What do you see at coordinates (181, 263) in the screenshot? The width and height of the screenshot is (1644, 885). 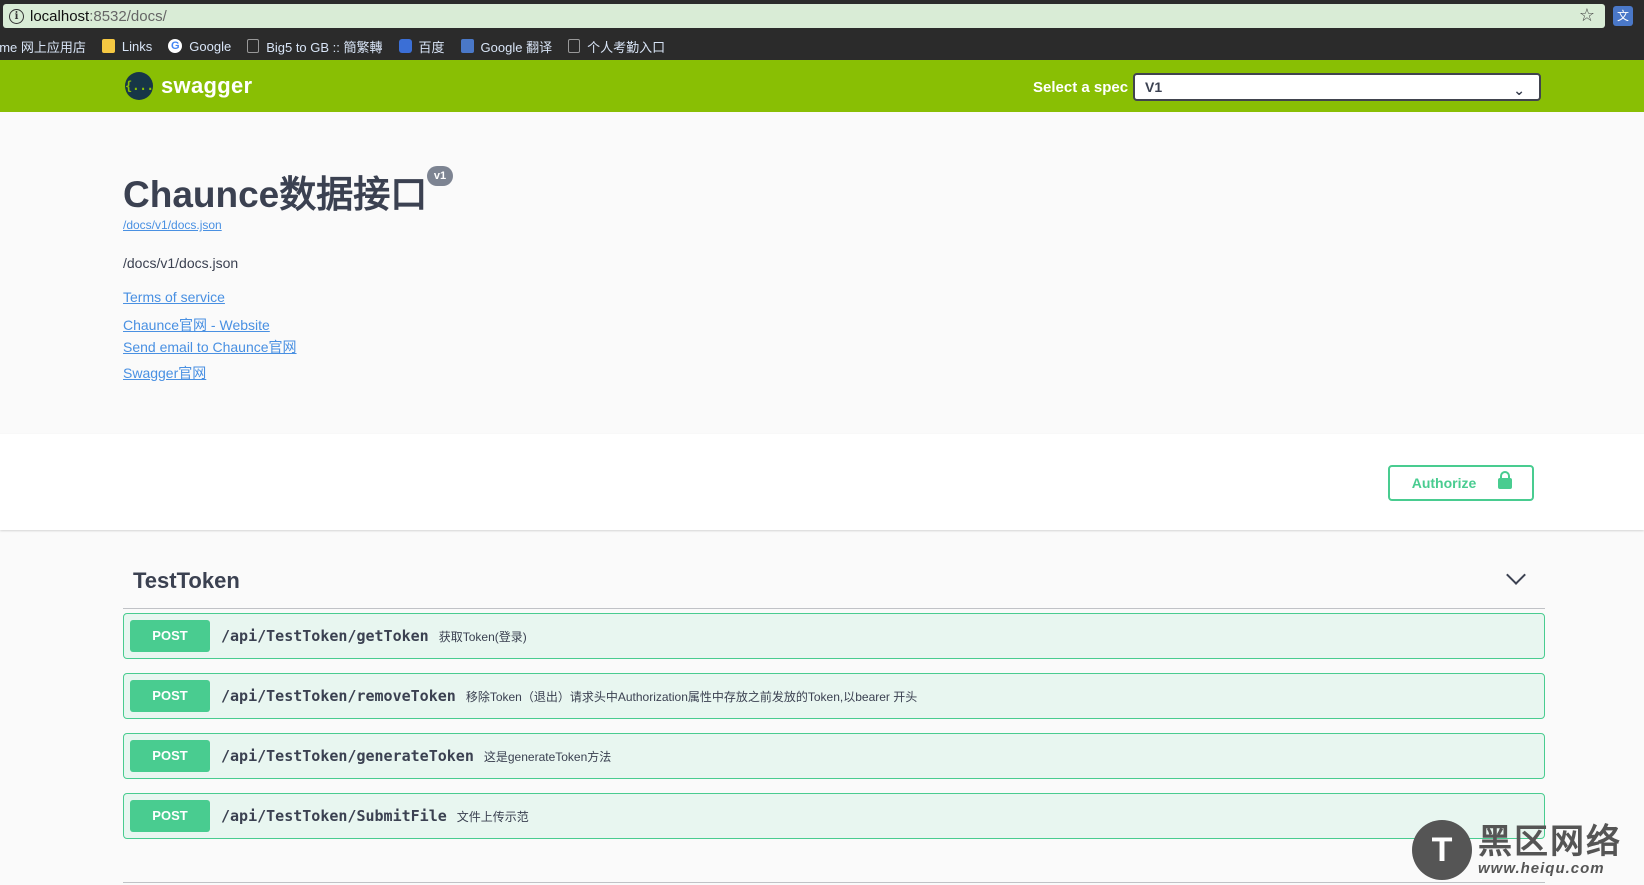 I see `api-description: /docs/v1/docs.json` at bounding box center [181, 263].